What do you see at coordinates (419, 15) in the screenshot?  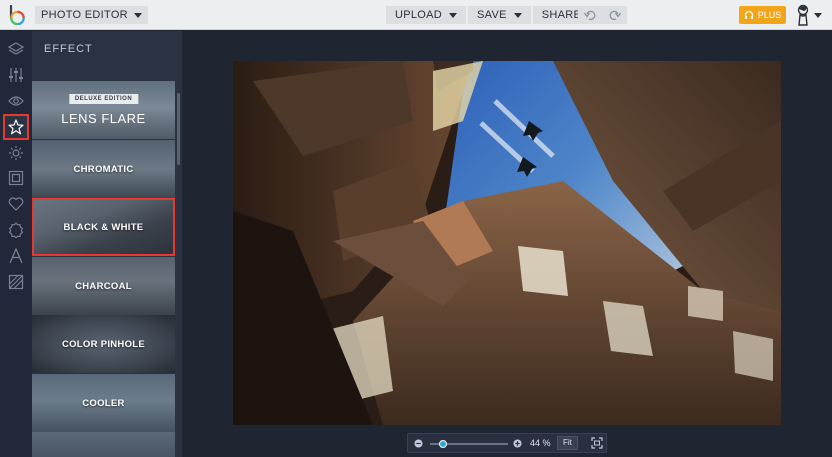 I see `upload-label: UPLOAD` at bounding box center [419, 15].